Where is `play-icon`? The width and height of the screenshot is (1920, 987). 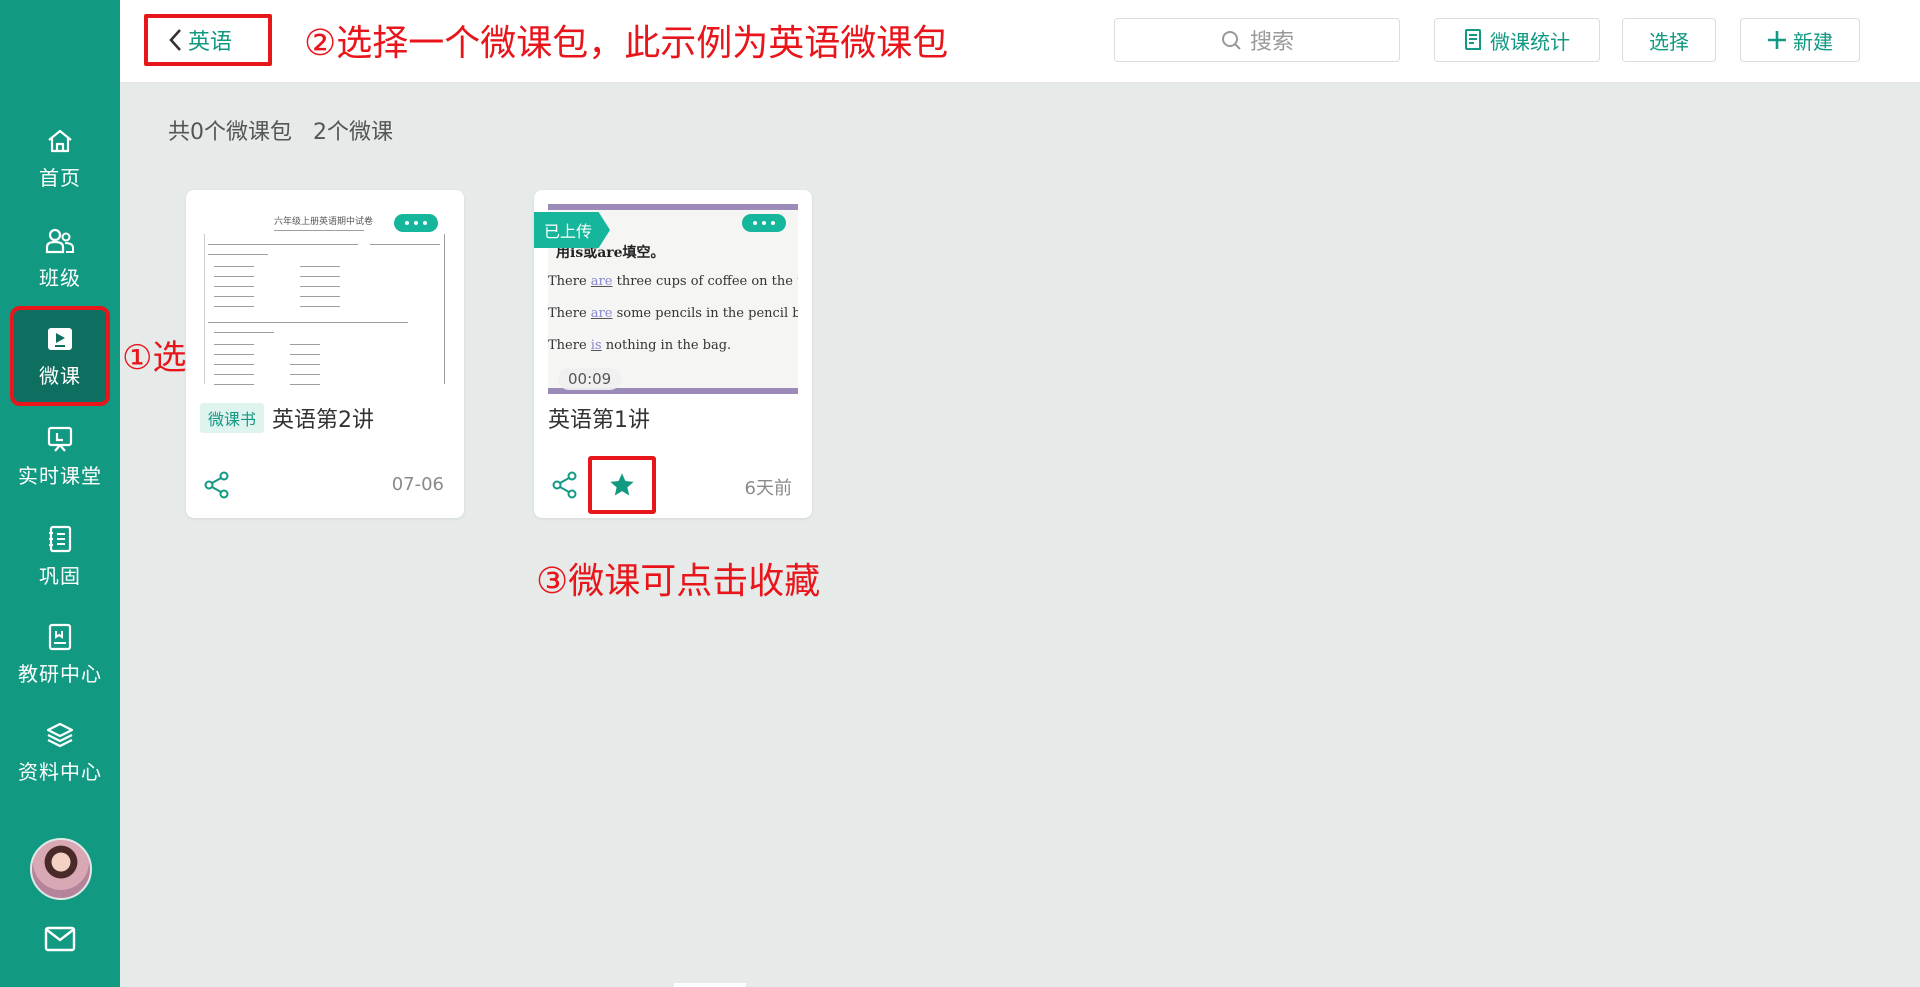
play-icon is located at coordinates (60, 339).